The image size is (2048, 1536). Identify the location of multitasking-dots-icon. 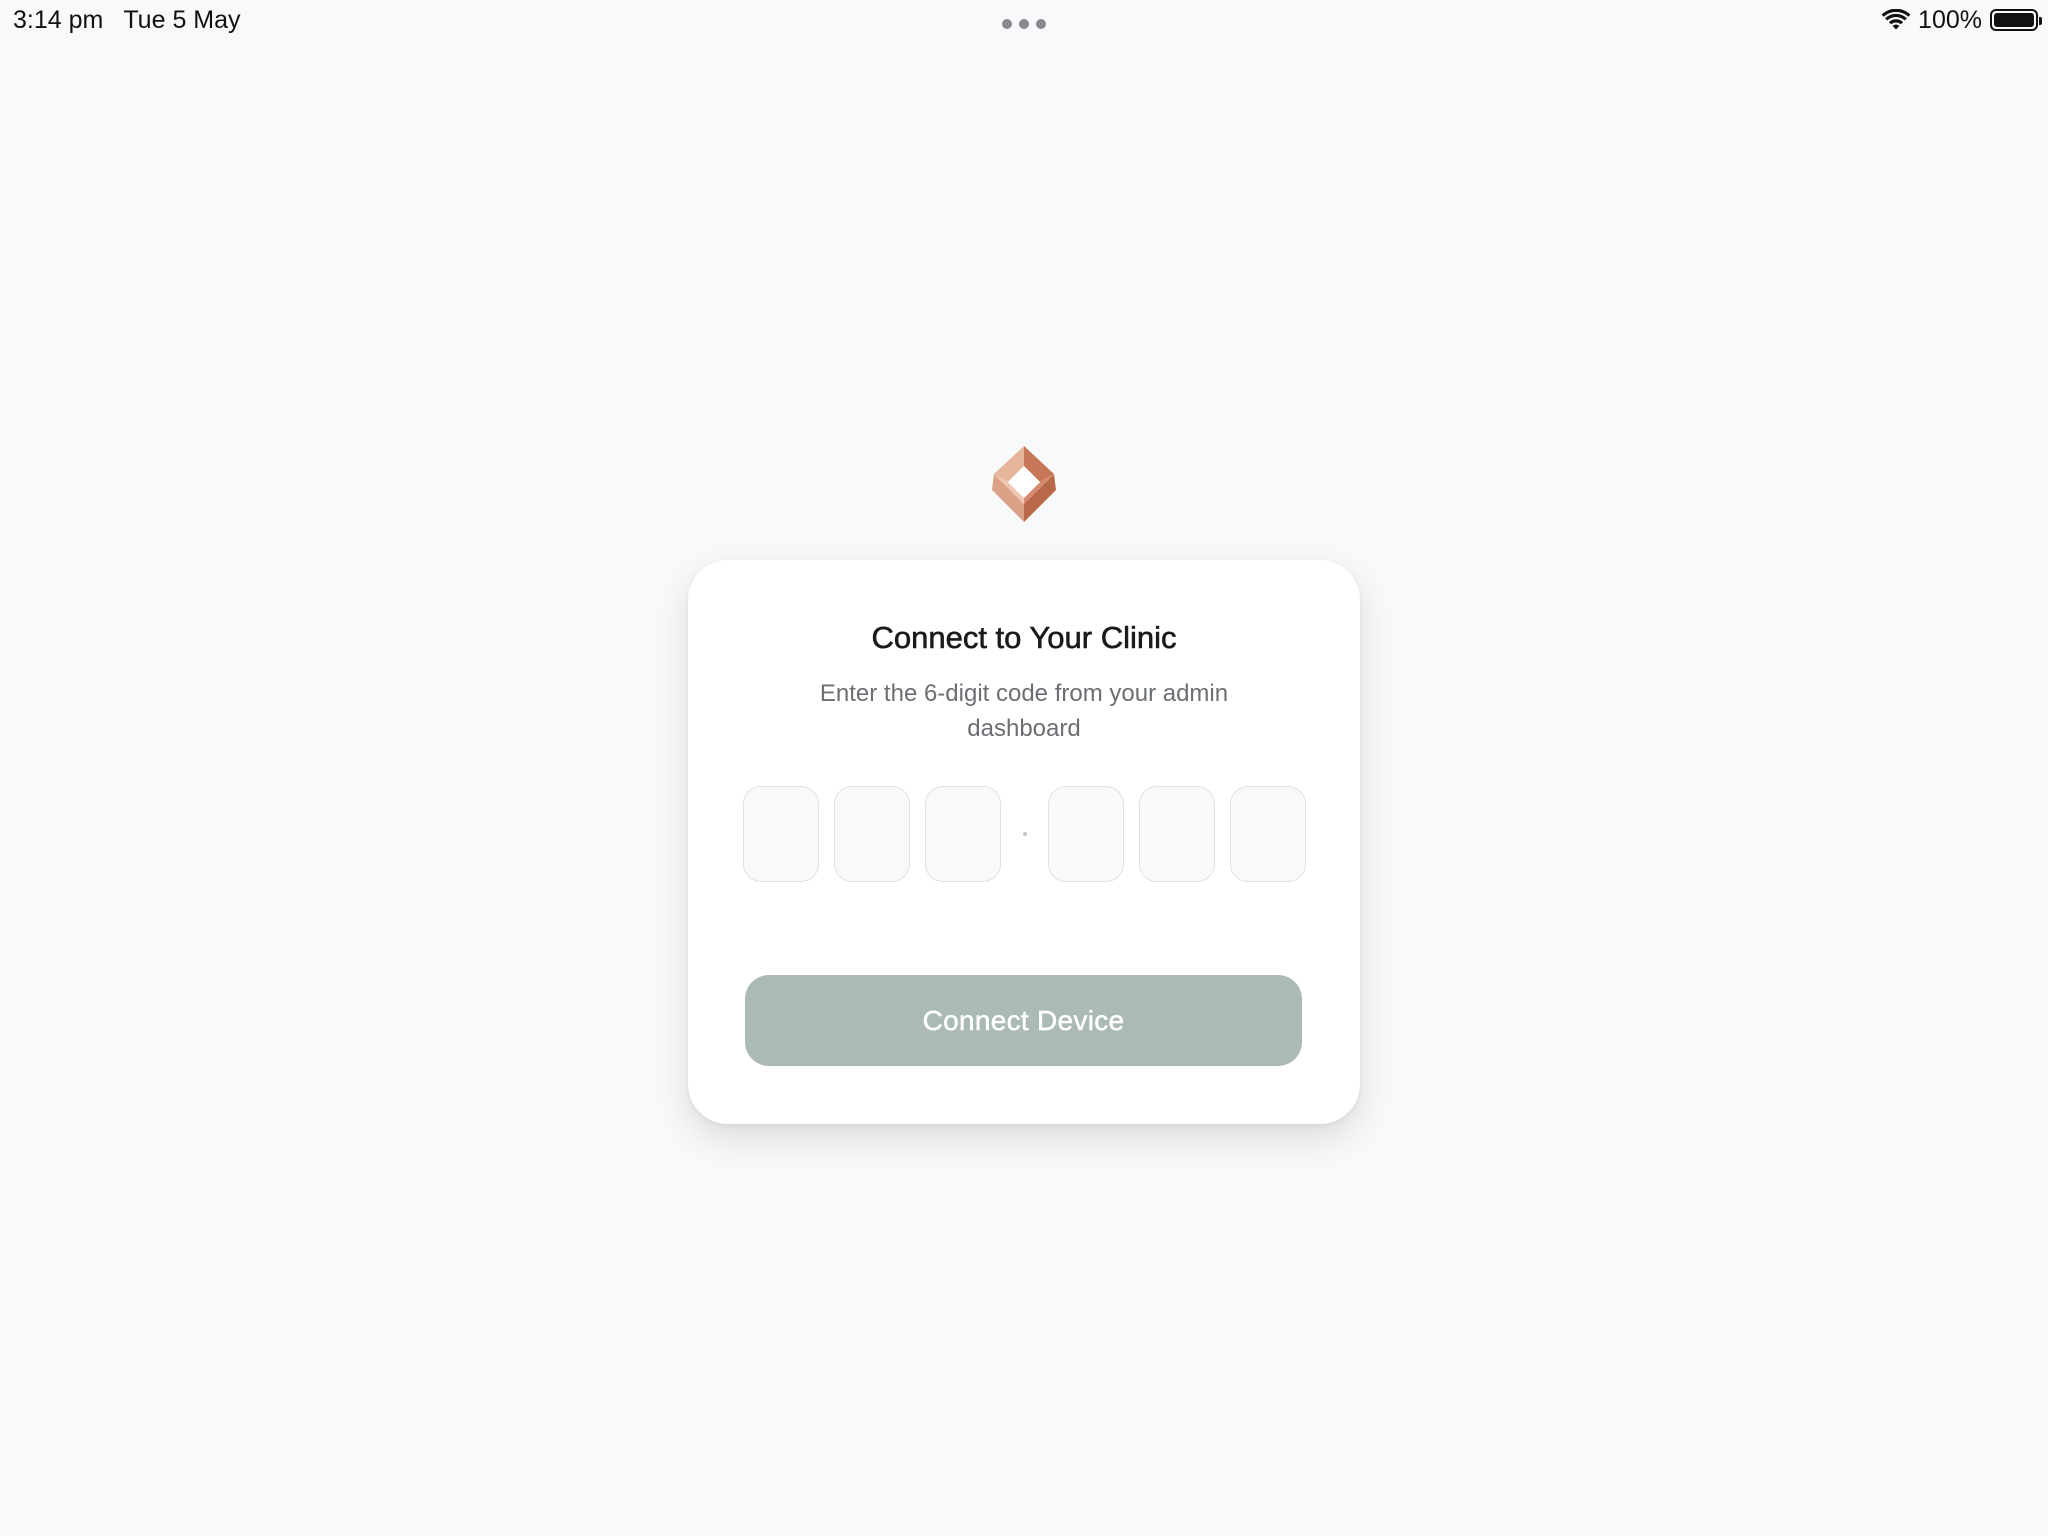
(1024, 24).